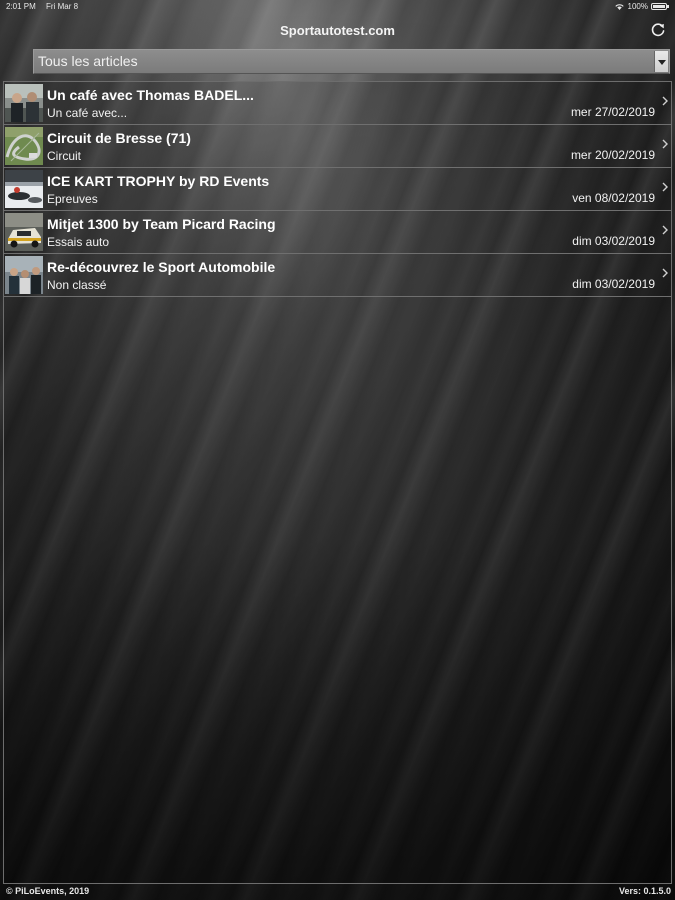 Image resolution: width=675 pixels, height=900 pixels. I want to click on article-category: Circuit, so click(64, 156).